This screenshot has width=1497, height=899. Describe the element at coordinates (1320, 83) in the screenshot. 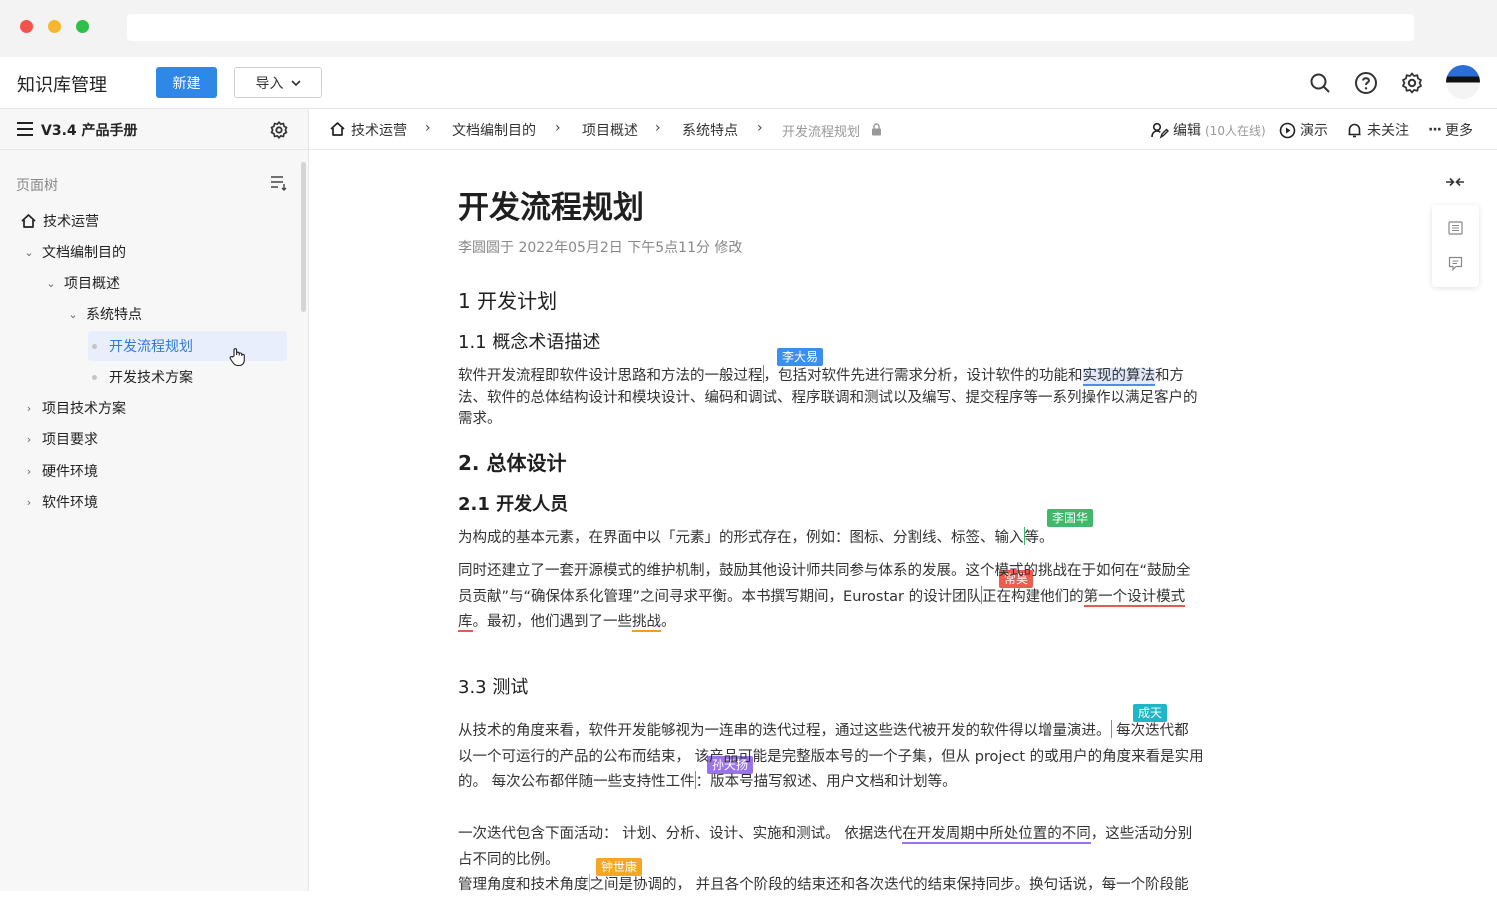

I see `search-icon` at that location.